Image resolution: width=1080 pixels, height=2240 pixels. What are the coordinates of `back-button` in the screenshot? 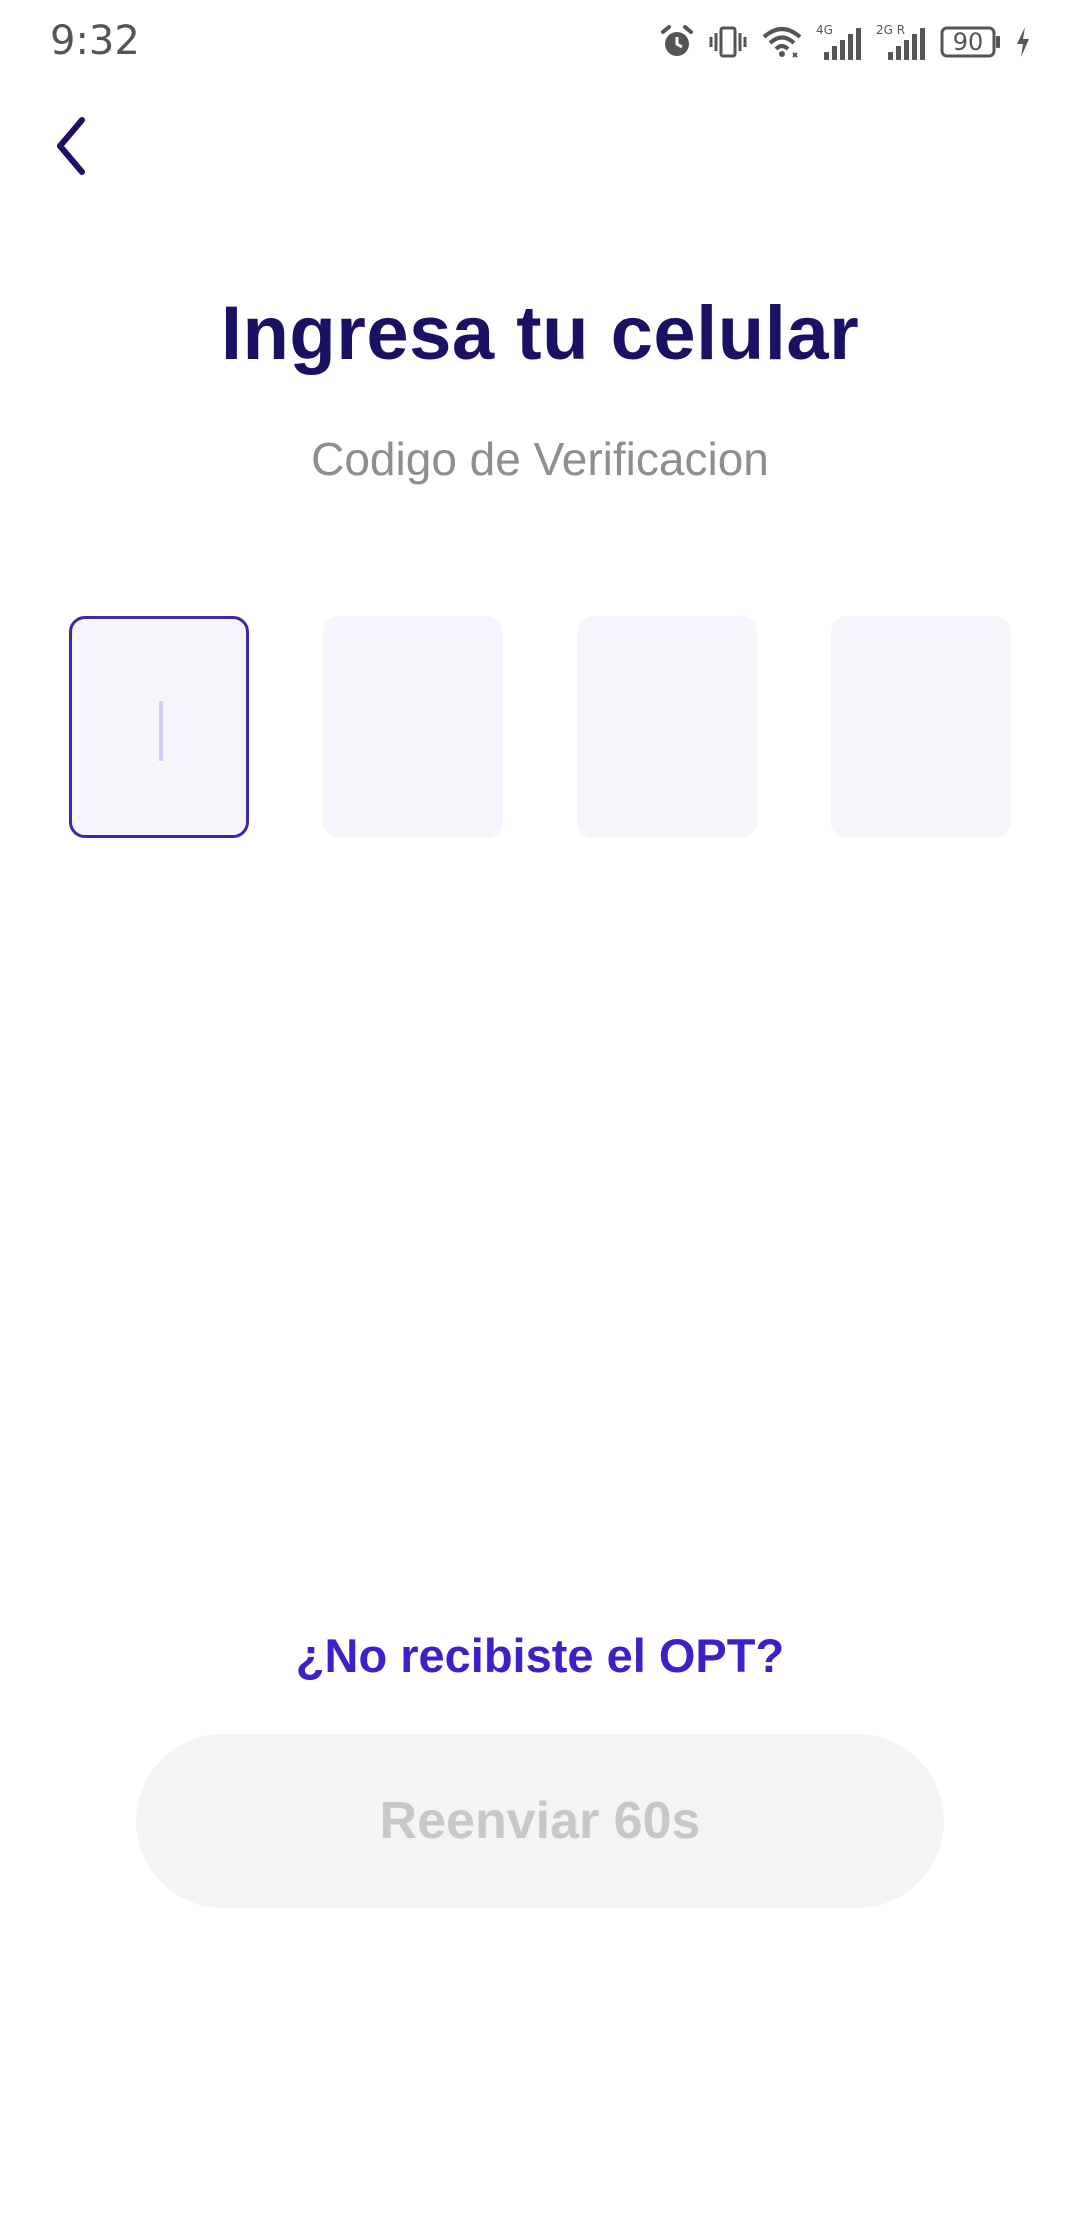 It's located at (70, 148).